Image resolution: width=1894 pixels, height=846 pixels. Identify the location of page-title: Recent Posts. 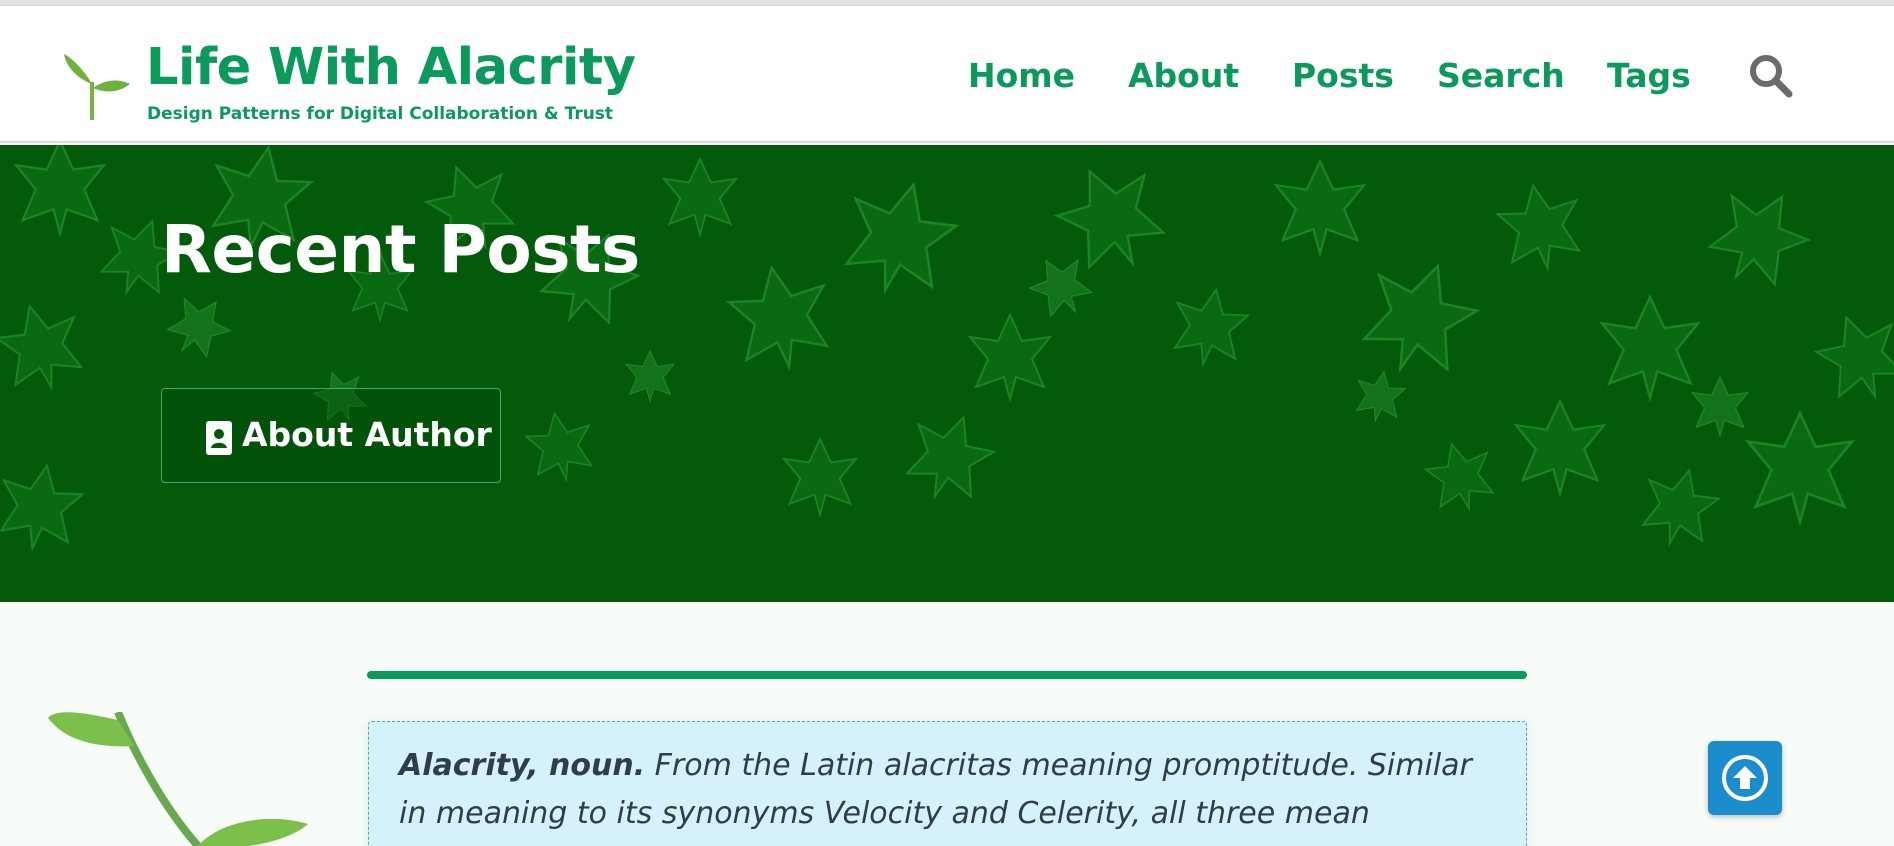
(400, 249).